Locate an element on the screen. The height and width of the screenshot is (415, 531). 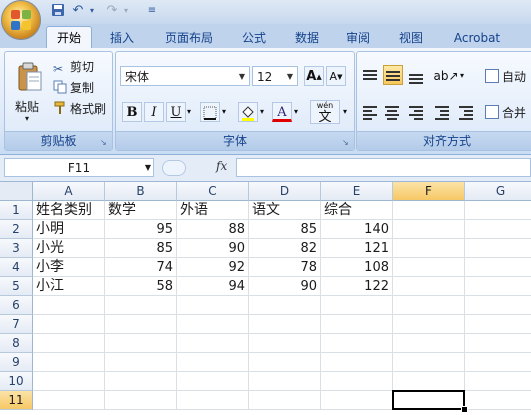
wrap-text-button: 自动 is located at coordinates (505, 77).